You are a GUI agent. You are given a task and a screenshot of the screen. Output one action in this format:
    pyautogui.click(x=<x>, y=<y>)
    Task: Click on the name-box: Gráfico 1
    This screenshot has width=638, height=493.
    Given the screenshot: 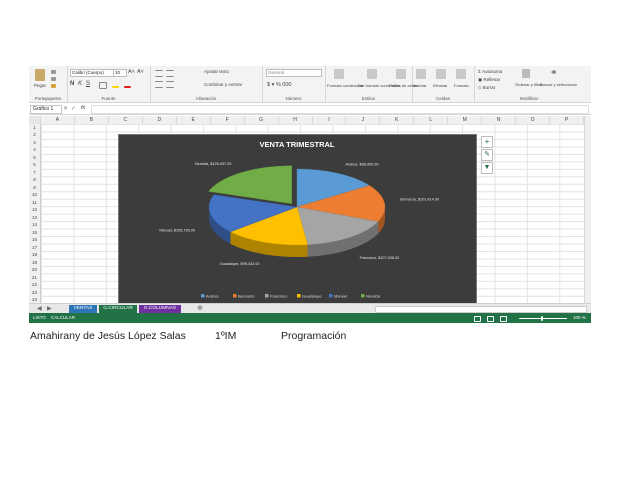 What is the action you would take?
    pyautogui.click(x=46, y=109)
    